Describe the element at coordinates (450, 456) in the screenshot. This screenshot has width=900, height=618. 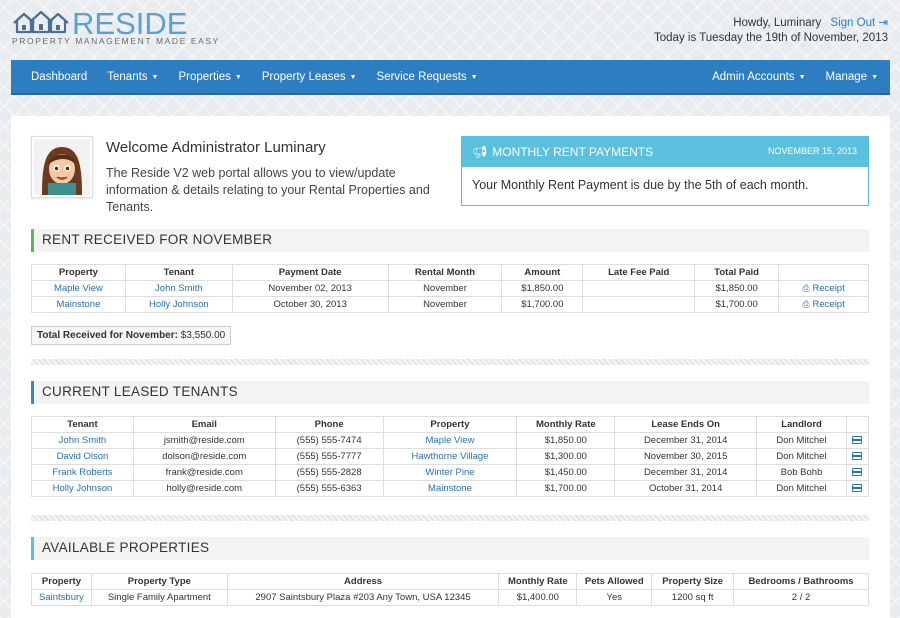
I see `table-link: Hawthorne Village` at that location.